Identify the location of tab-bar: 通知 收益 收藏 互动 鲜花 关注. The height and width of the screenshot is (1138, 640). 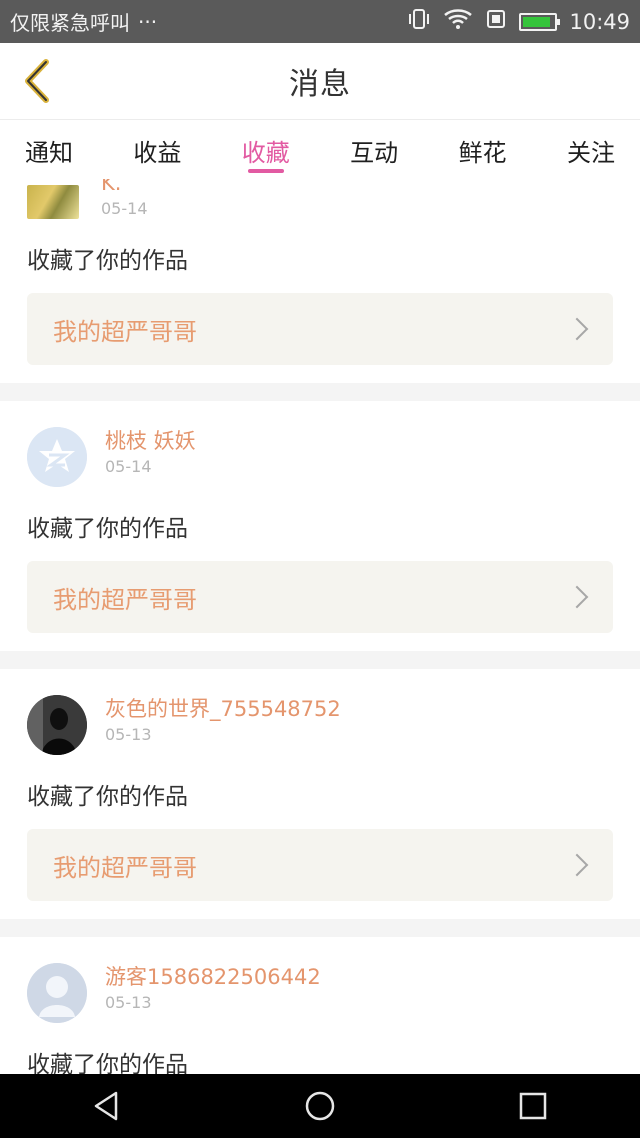
(320, 150).